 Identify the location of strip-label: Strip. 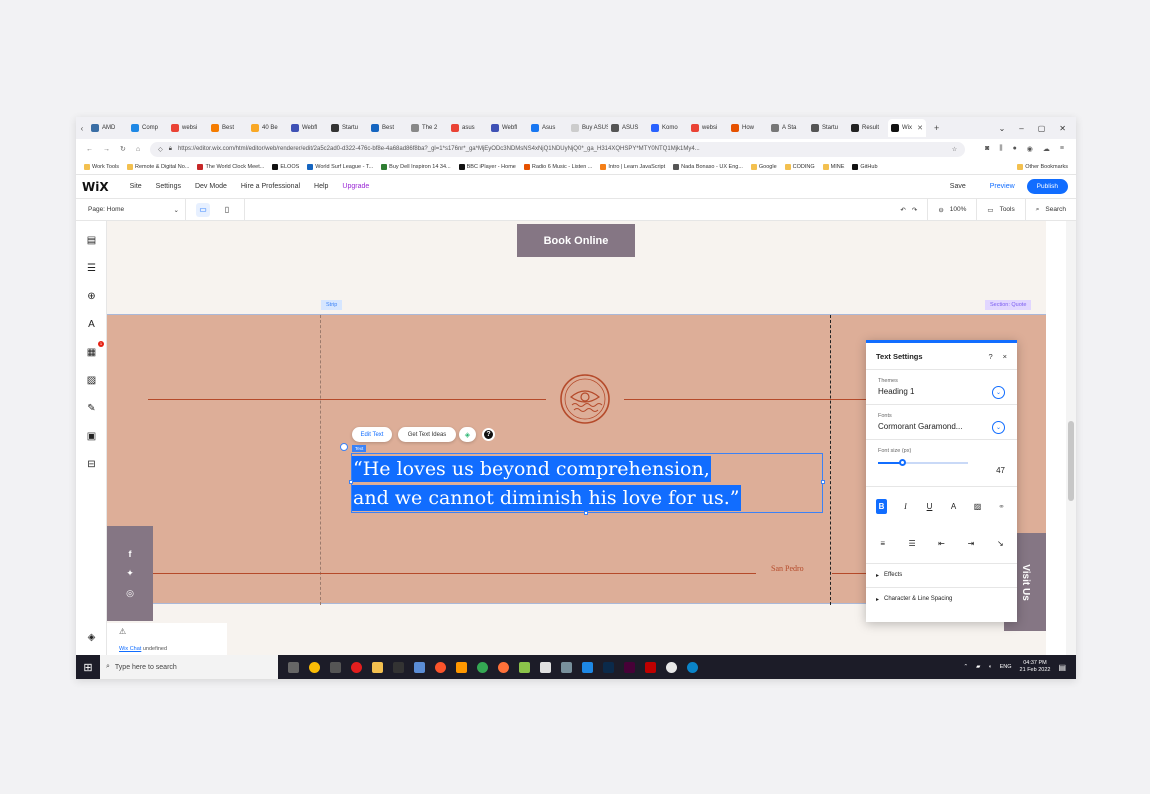
(332, 305).